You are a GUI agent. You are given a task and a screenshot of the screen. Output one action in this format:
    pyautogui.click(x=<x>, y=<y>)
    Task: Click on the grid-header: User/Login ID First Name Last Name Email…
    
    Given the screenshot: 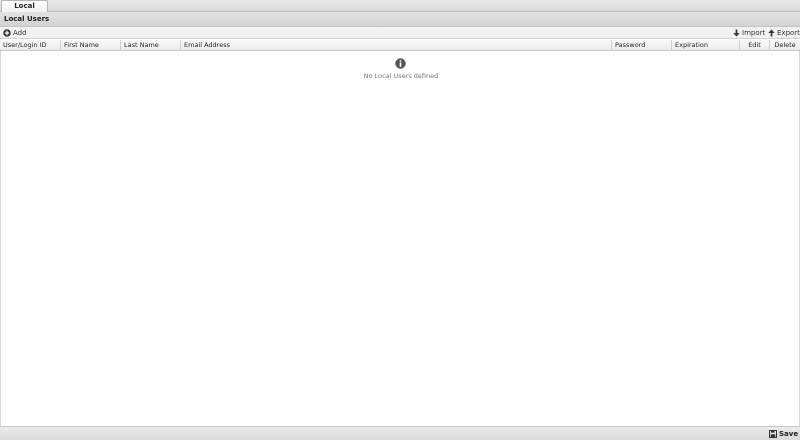 What is the action you would take?
    pyautogui.click(x=400, y=45)
    